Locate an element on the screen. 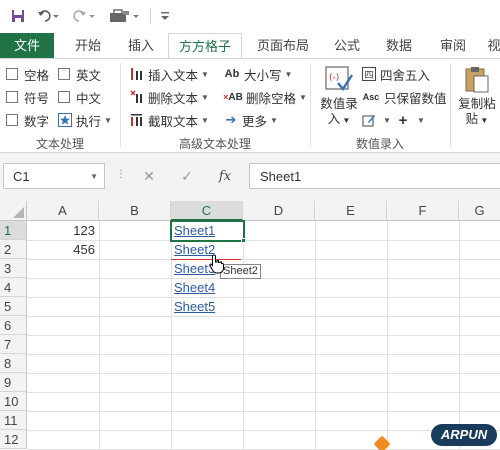  insert-function-icon: fx is located at coordinates (225, 176).